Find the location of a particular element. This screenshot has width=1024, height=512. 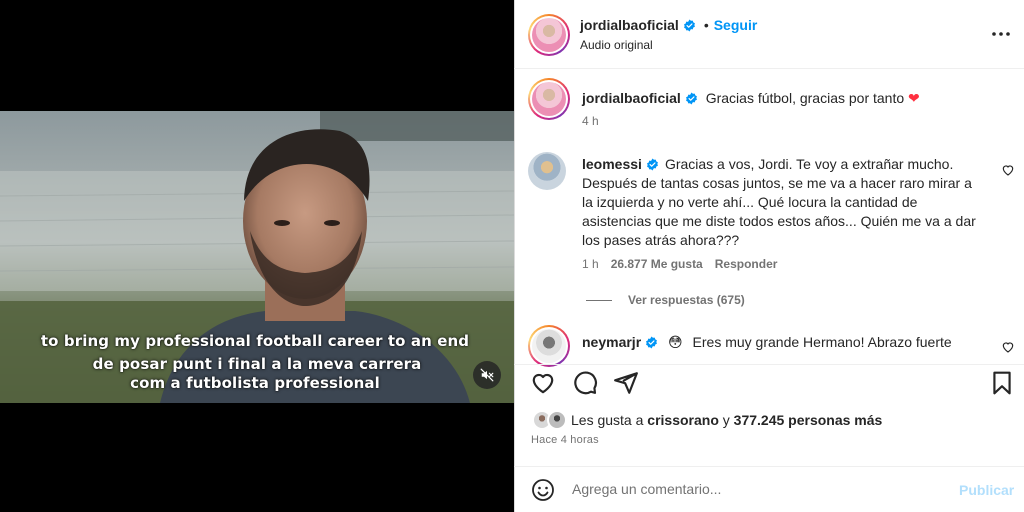

likes-user: crissorano is located at coordinates (683, 420).